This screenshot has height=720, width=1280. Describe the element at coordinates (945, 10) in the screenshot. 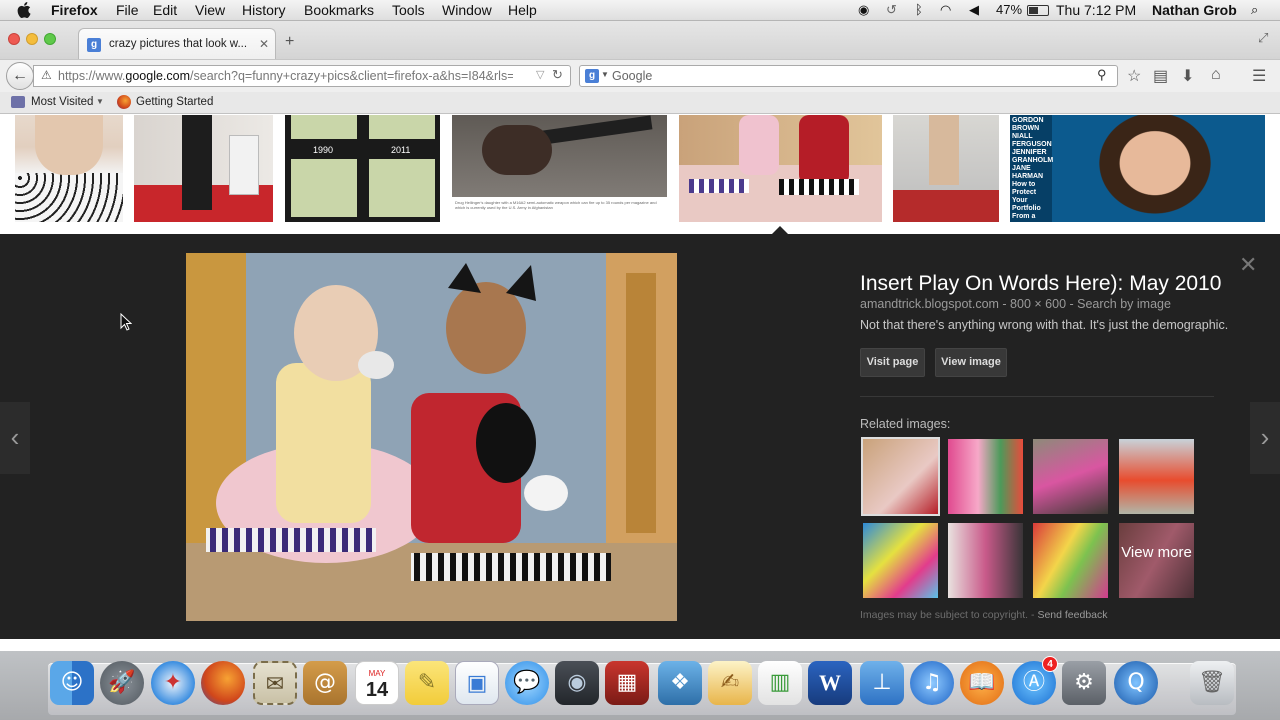

I see `wifi-icon: ◠` at that location.